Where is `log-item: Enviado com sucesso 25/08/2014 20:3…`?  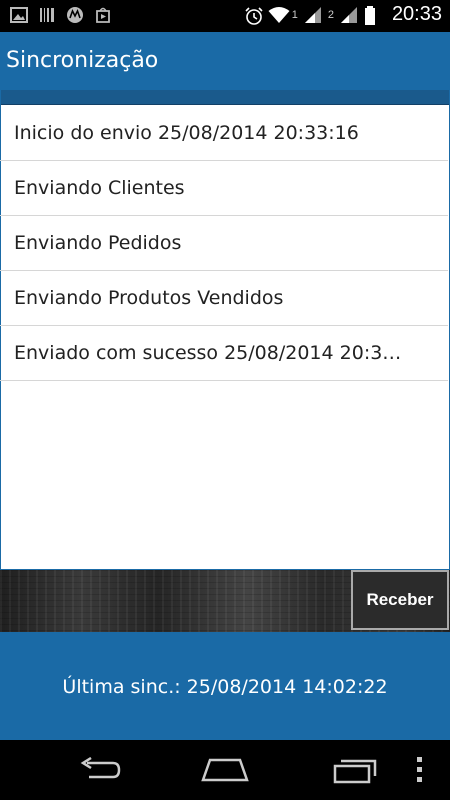 log-item: Enviado com sucesso 25/08/2014 20:3… is located at coordinates (224, 353).